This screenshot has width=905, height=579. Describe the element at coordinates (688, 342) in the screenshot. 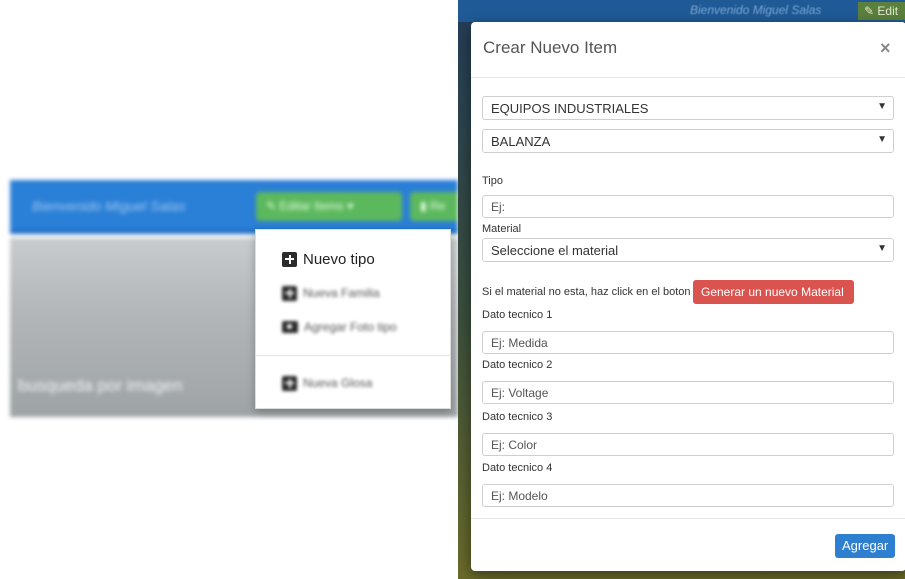

I see `dato-tecnico-1-input: Ej: Medida` at that location.